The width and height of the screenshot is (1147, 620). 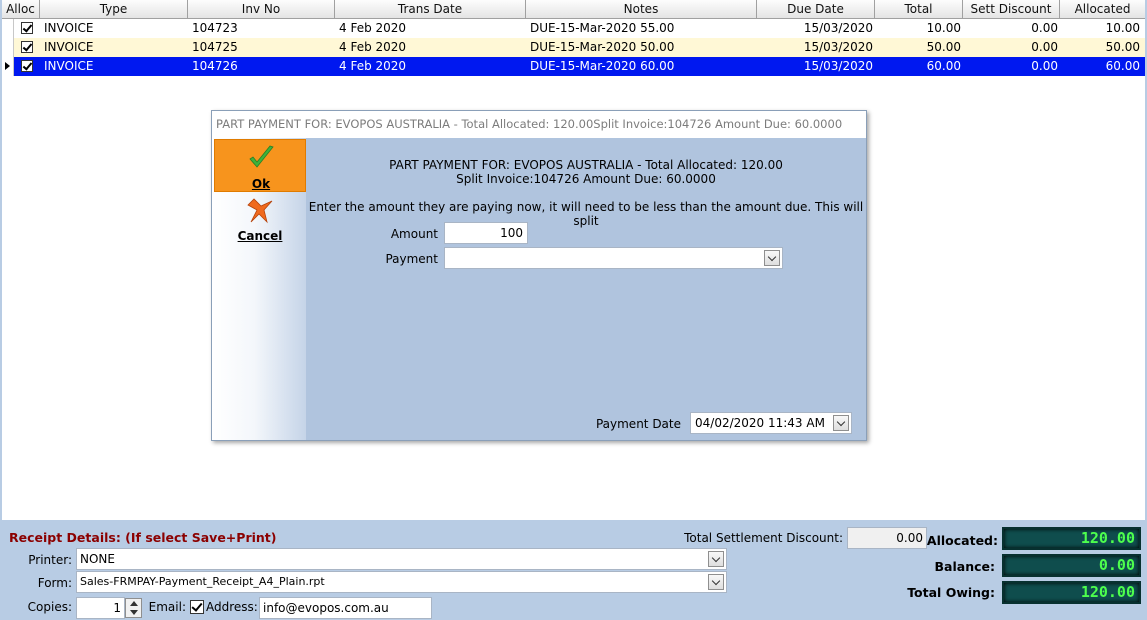 I want to click on col-header-trans-date: Trans Date, so click(x=430, y=9).